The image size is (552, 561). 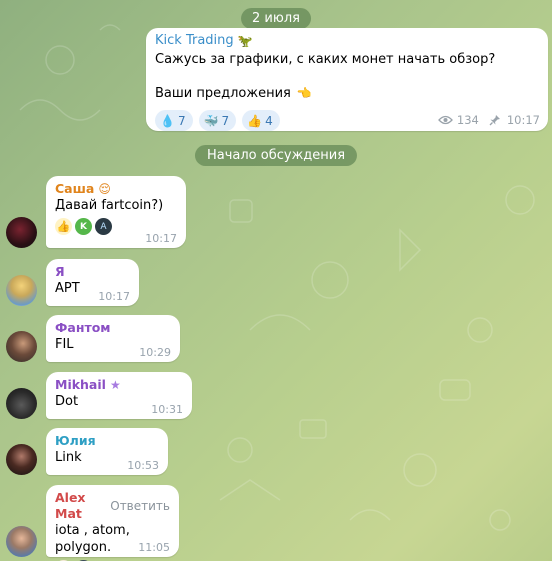 What do you see at coordinates (107, 441) in the screenshot?
I see `sender-name: Юлия` at bounding box center [107, 441].